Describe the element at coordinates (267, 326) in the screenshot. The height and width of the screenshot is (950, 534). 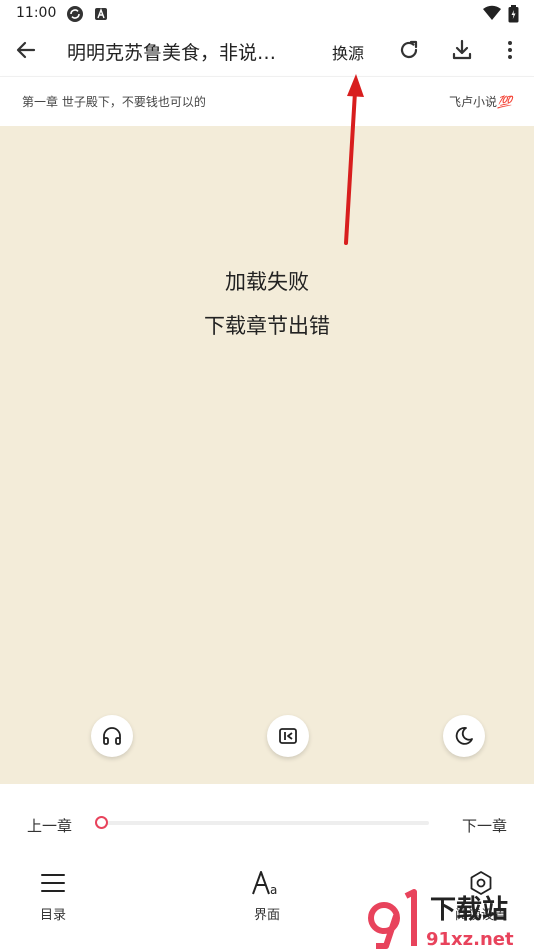
I see `download-error-text: 下载章节出错` at that location.